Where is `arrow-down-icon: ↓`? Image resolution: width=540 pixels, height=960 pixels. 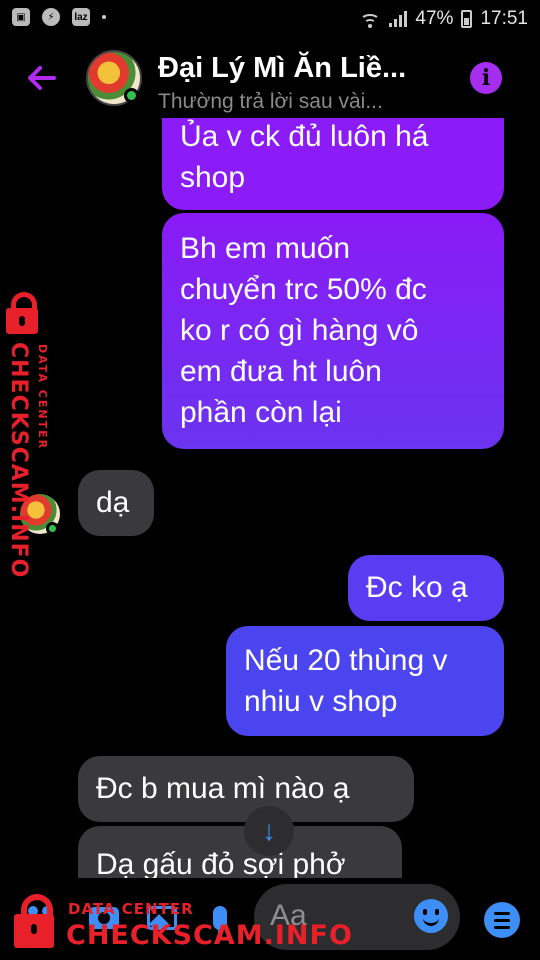
arrow-down-icon: ↓ is located at coordinates (269, 830).